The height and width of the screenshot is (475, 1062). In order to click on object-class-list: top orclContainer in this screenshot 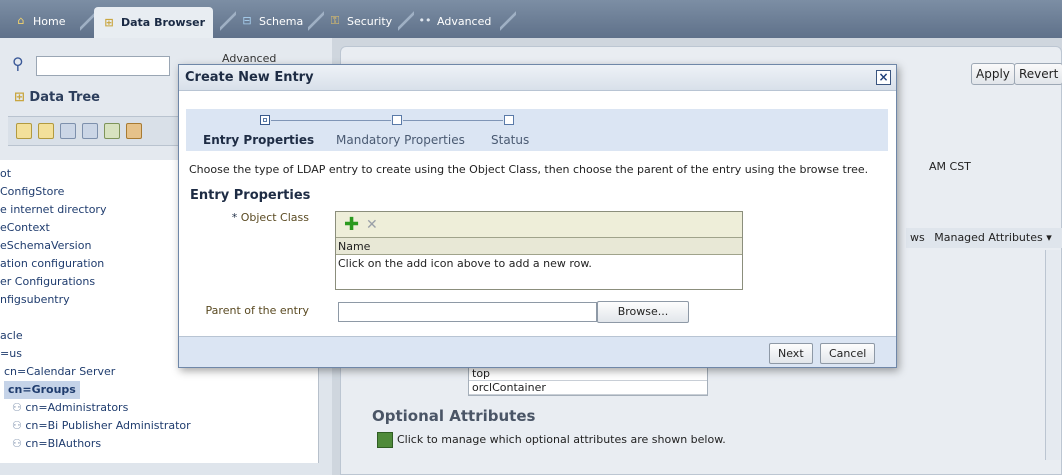, I will do `click(588, 381)`.